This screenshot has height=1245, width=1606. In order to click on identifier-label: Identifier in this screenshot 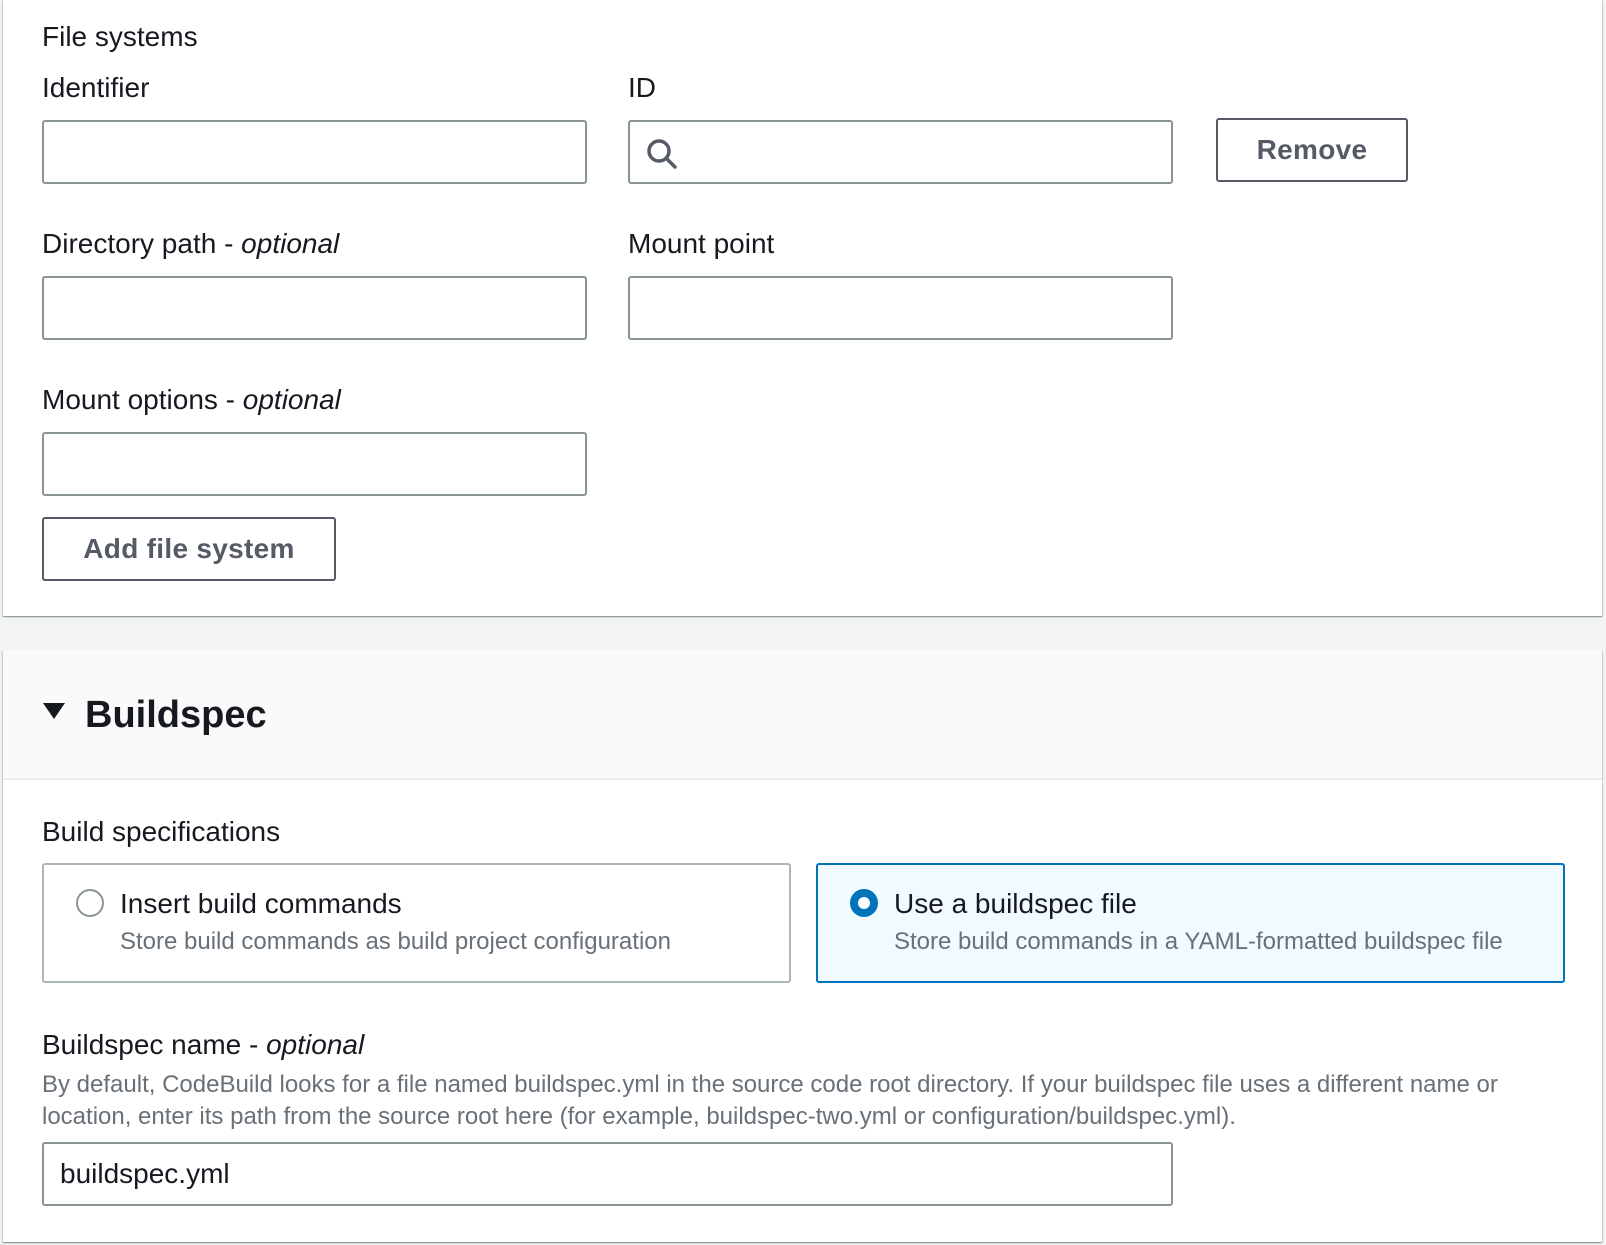, I will do `click(96, 87)`.